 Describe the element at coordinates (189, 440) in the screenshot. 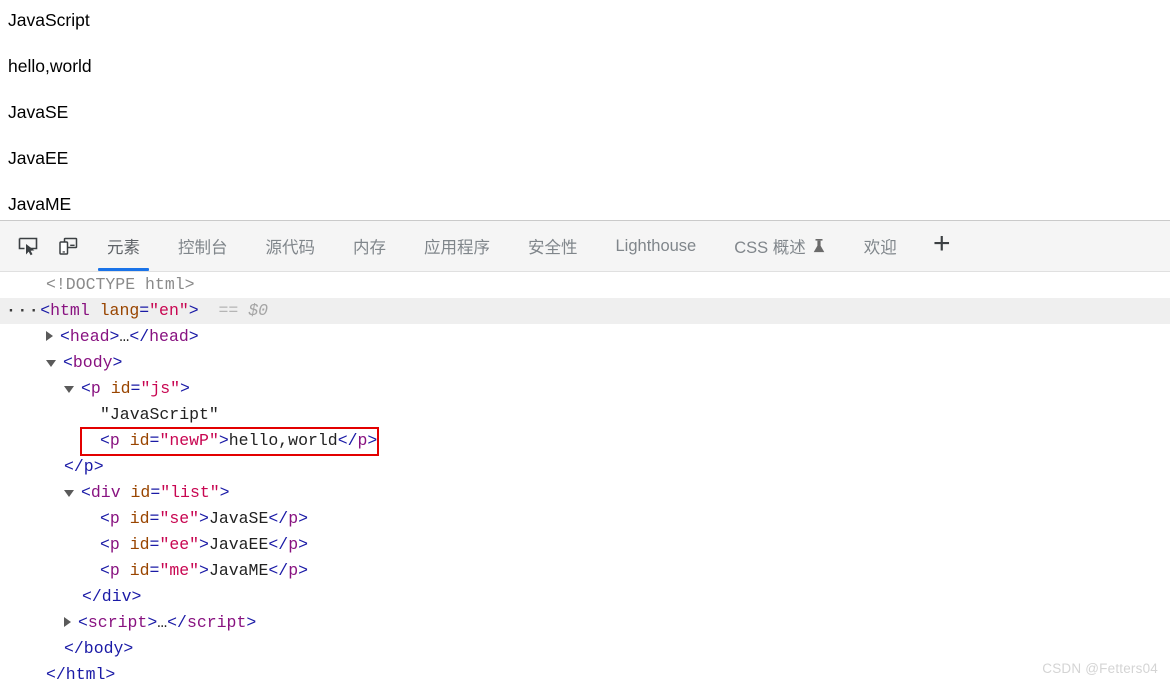

I see `attr-value: "newP"` at that location.